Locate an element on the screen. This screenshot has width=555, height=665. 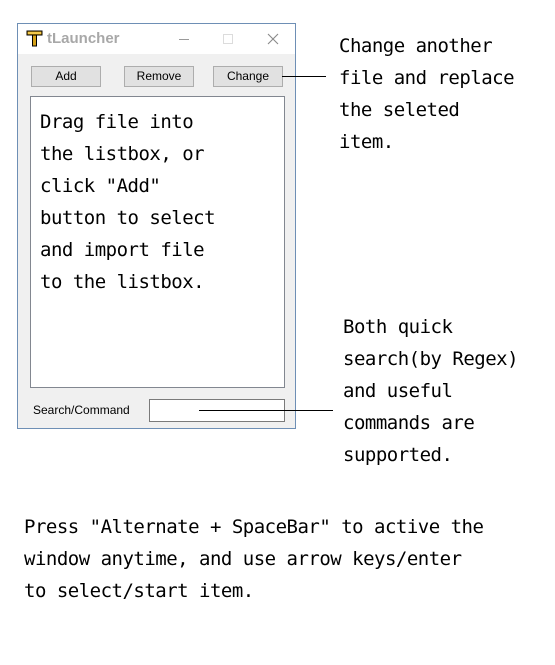
add-button: Add is located at coordinates (66, 76).